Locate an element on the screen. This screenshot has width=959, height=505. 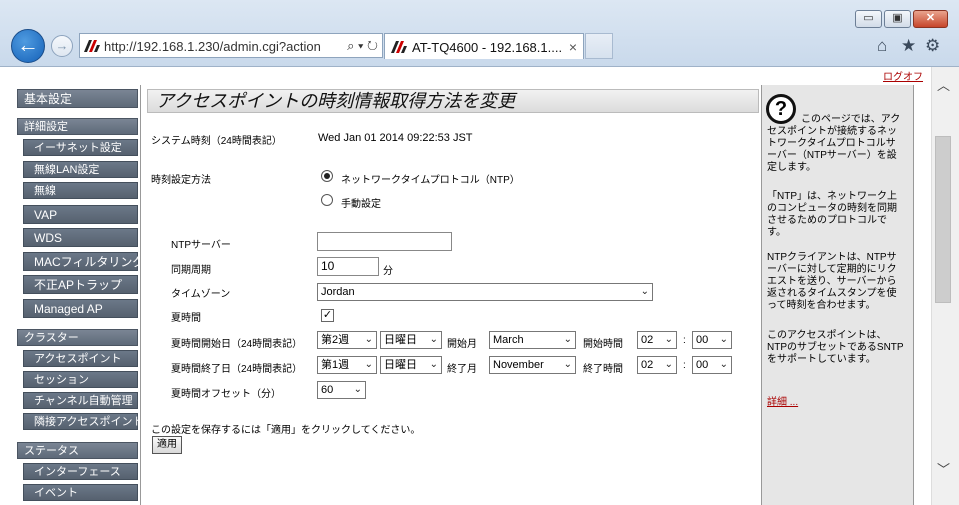
dst-end-day-select: 日曜日 ⌄ is located at coordinates (411, 365).